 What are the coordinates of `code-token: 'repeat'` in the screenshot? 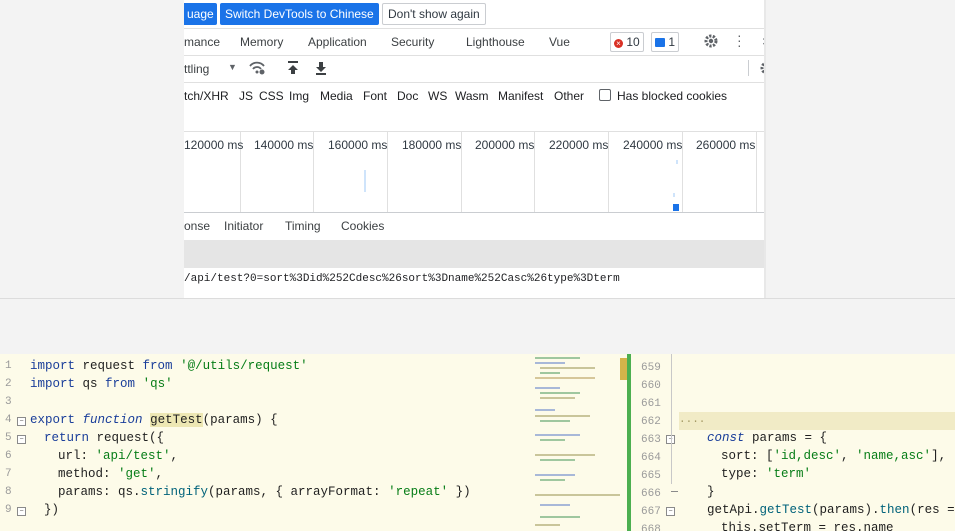 It's located at (418, 492).